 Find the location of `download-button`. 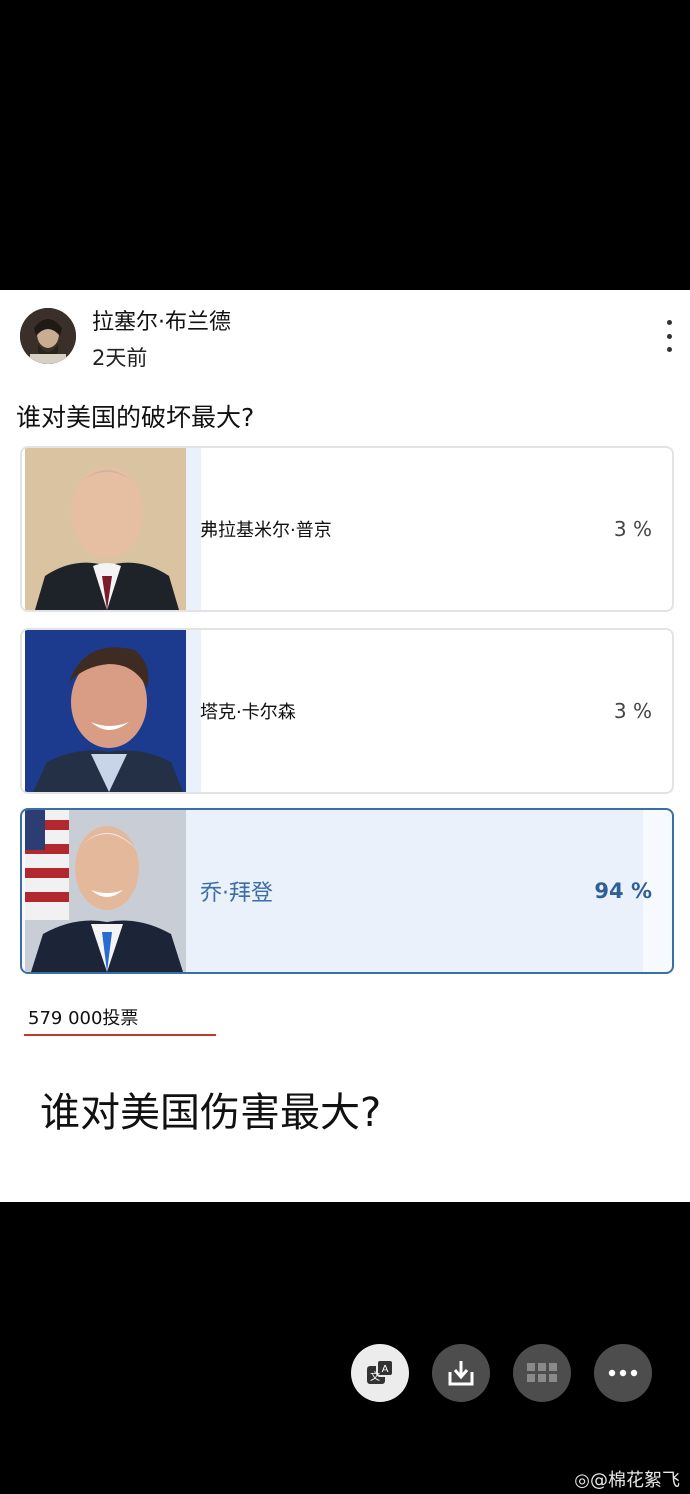

download-button is located at coordinates (461, 1373).